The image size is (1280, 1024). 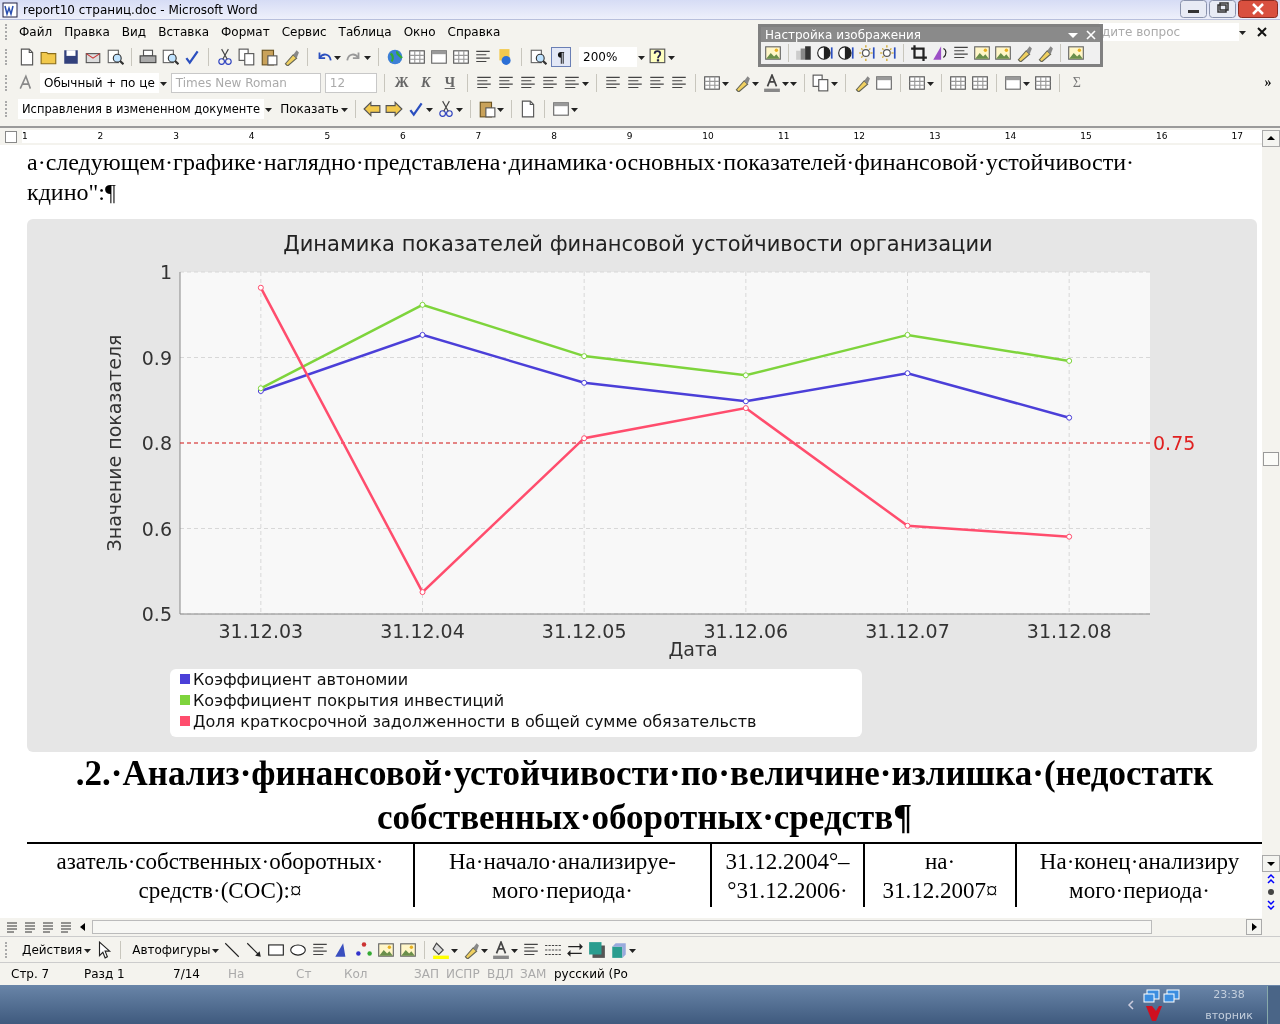 What do you see at coordinates (534, 974) in the screenshot?
I see `status-item: ЗАМ` at bounding box center [534, 974].